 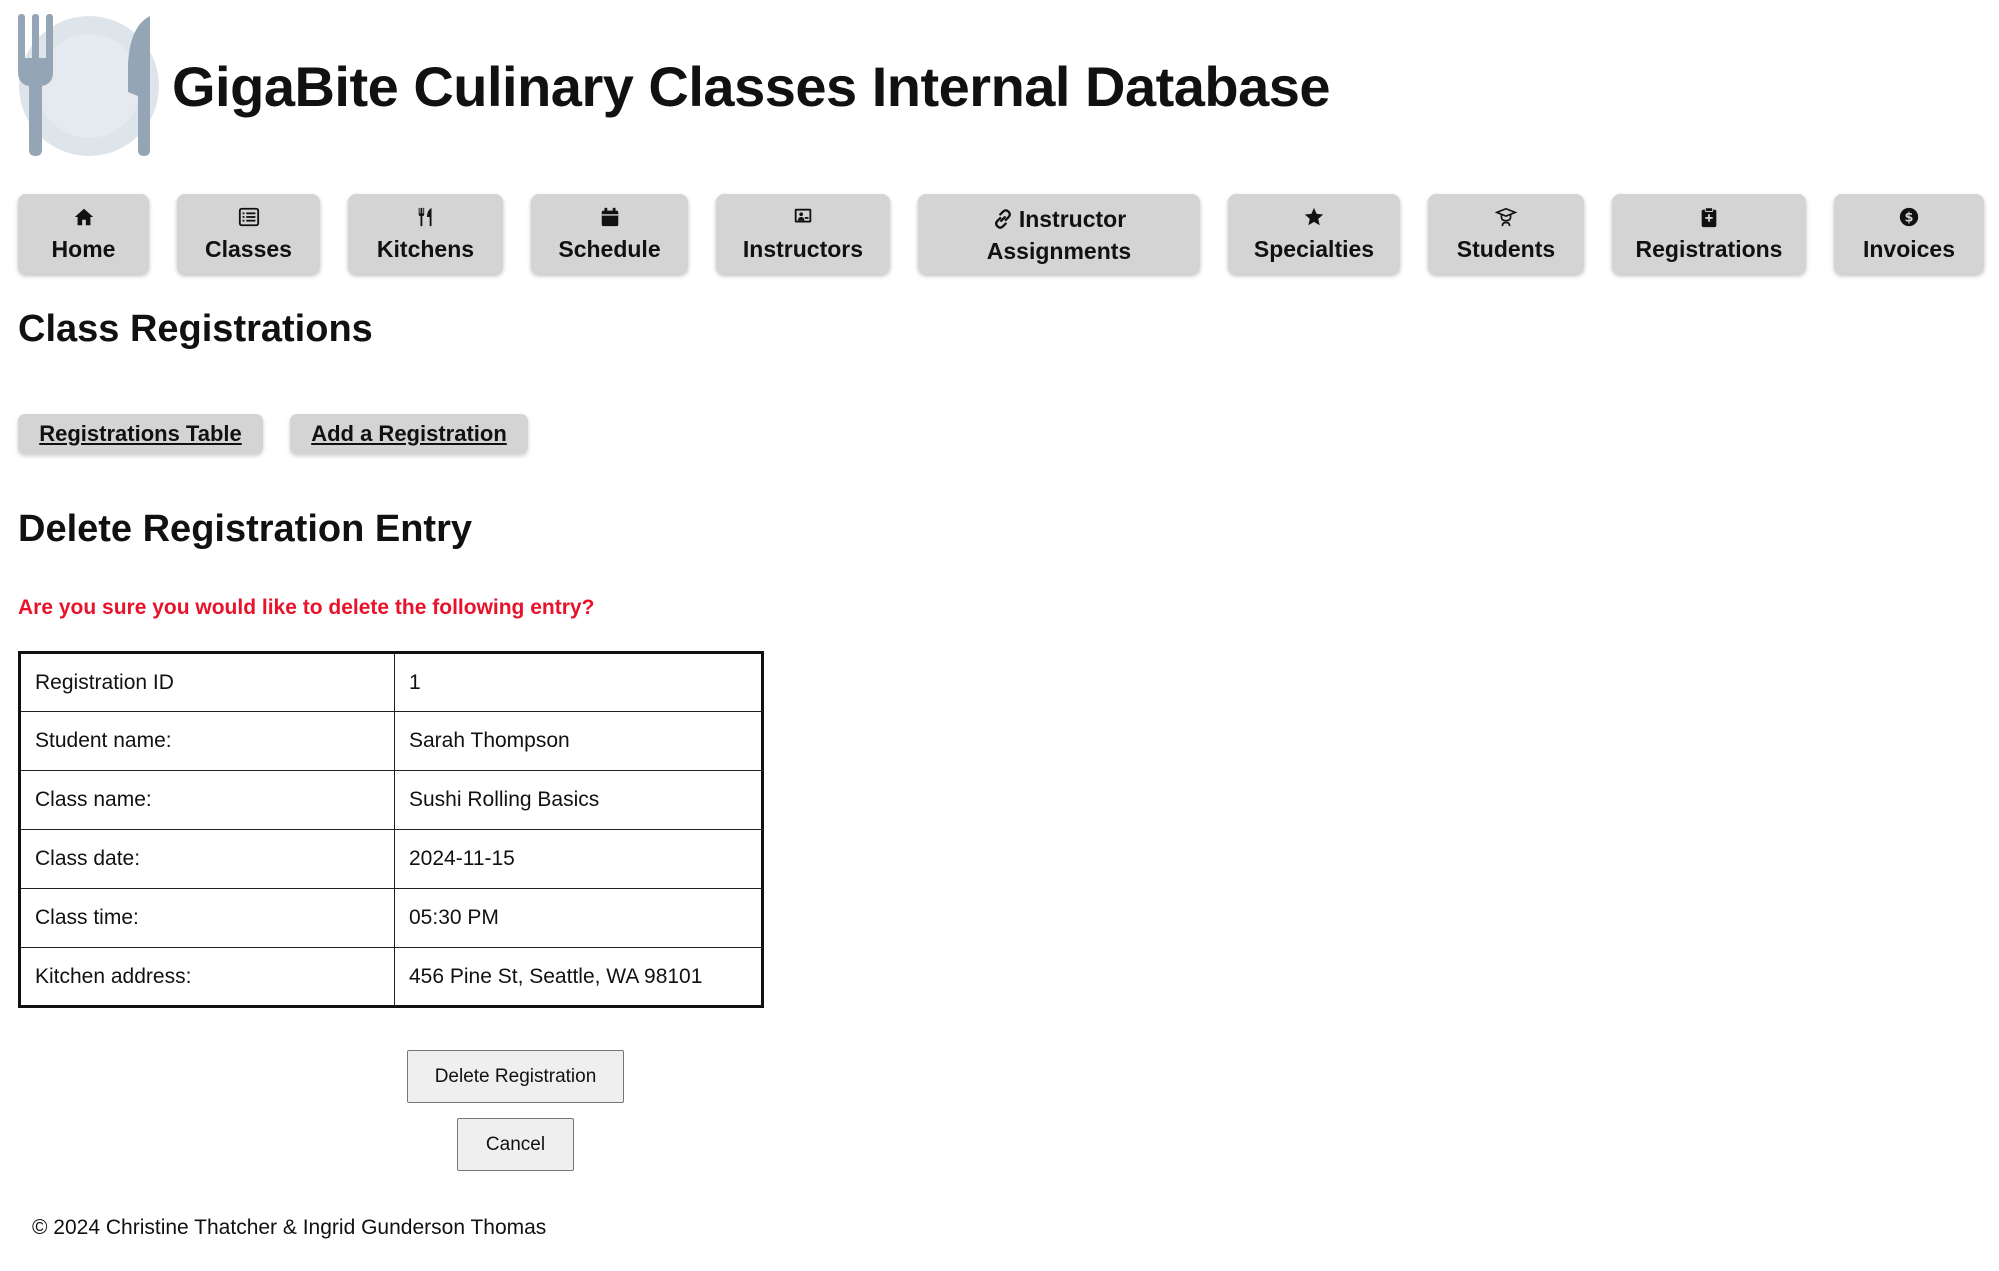 What do you see at coordinates (248, 216) in the screenshot?
I see `list-icon` at bounding box center [248, 216].